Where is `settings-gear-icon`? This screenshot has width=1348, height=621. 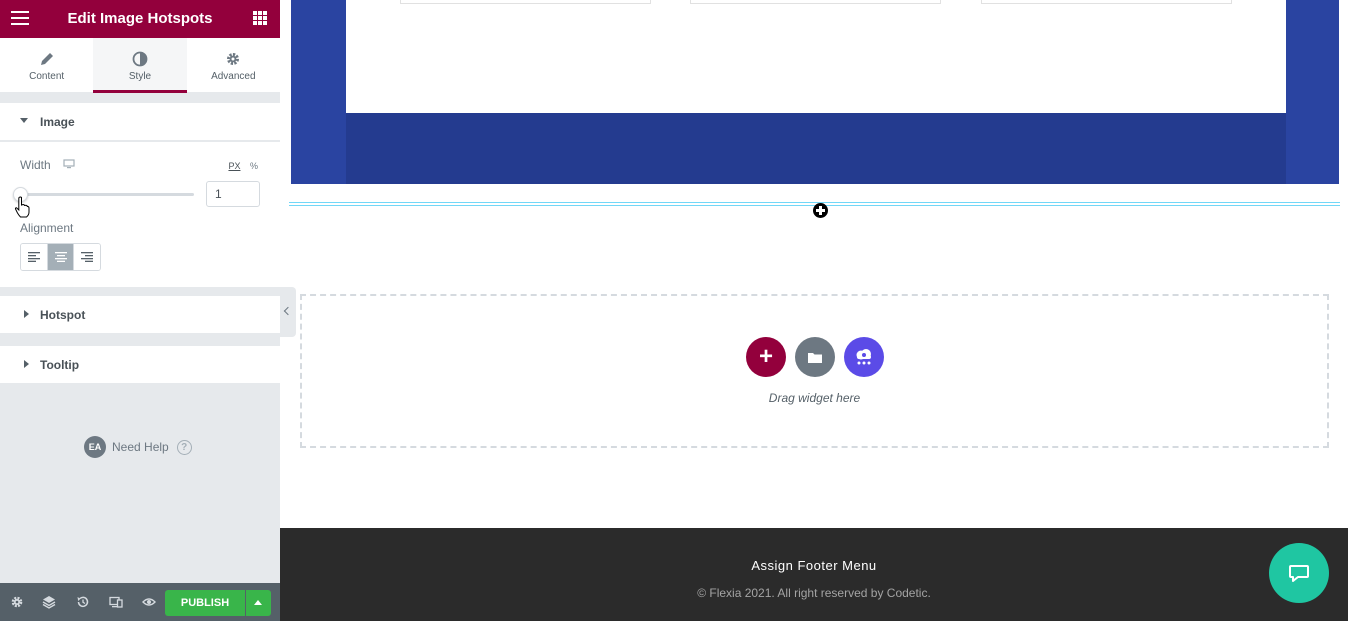 settings-gear-icon is located at coordinates (17, 602).